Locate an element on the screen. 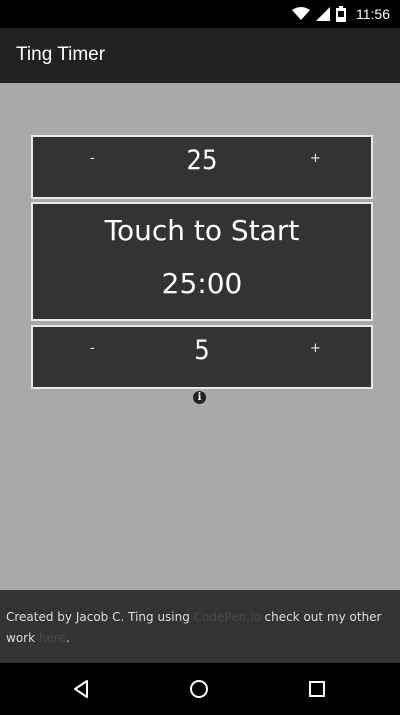 Image resolution: width=400 pixels, height=715 pixels. navigation-bar is located at coordinates (200, 689).